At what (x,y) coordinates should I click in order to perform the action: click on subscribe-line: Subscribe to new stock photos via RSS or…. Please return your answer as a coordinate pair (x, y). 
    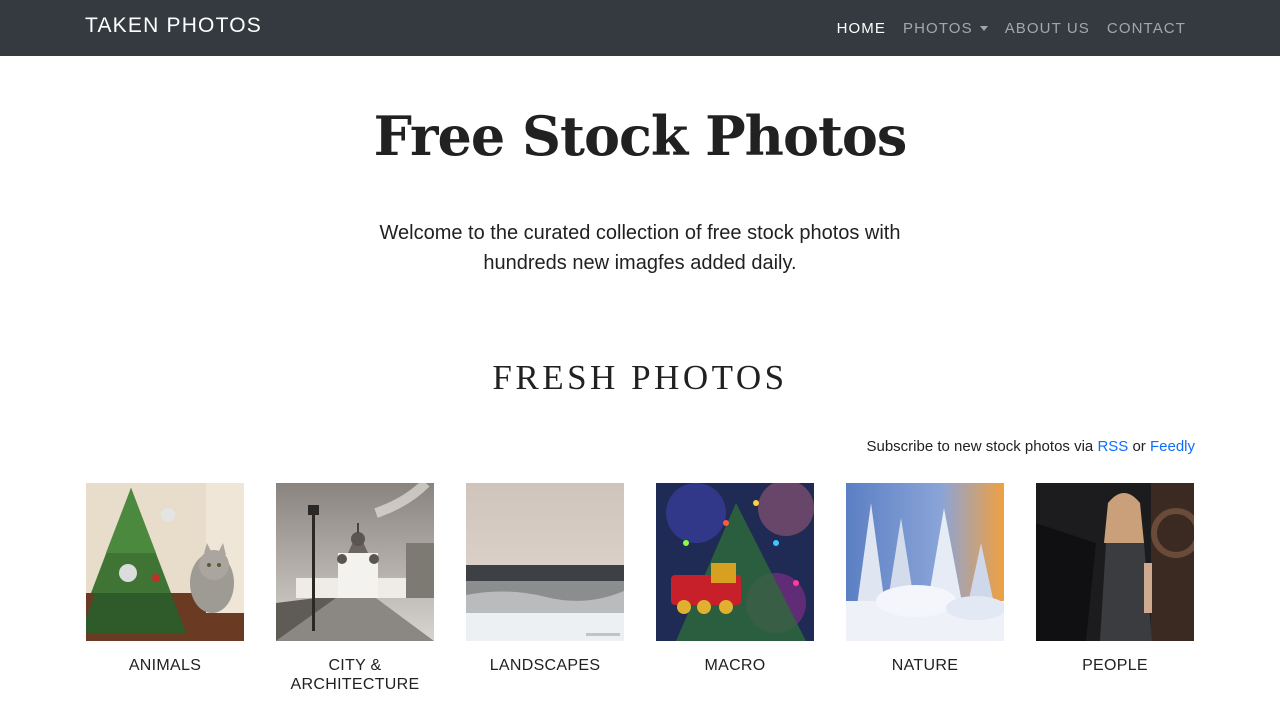
    Looking at the image, I should click on (1030, 446).